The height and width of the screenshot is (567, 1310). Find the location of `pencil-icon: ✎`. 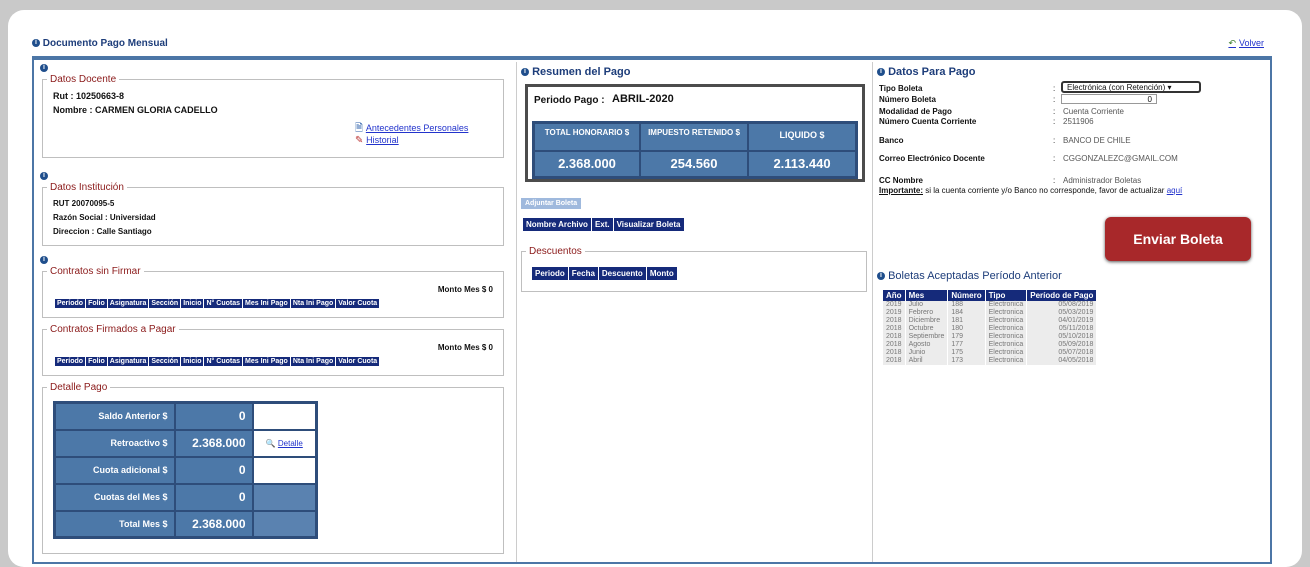

pencil-icon: ✎ is located at coordinates (359, 140).